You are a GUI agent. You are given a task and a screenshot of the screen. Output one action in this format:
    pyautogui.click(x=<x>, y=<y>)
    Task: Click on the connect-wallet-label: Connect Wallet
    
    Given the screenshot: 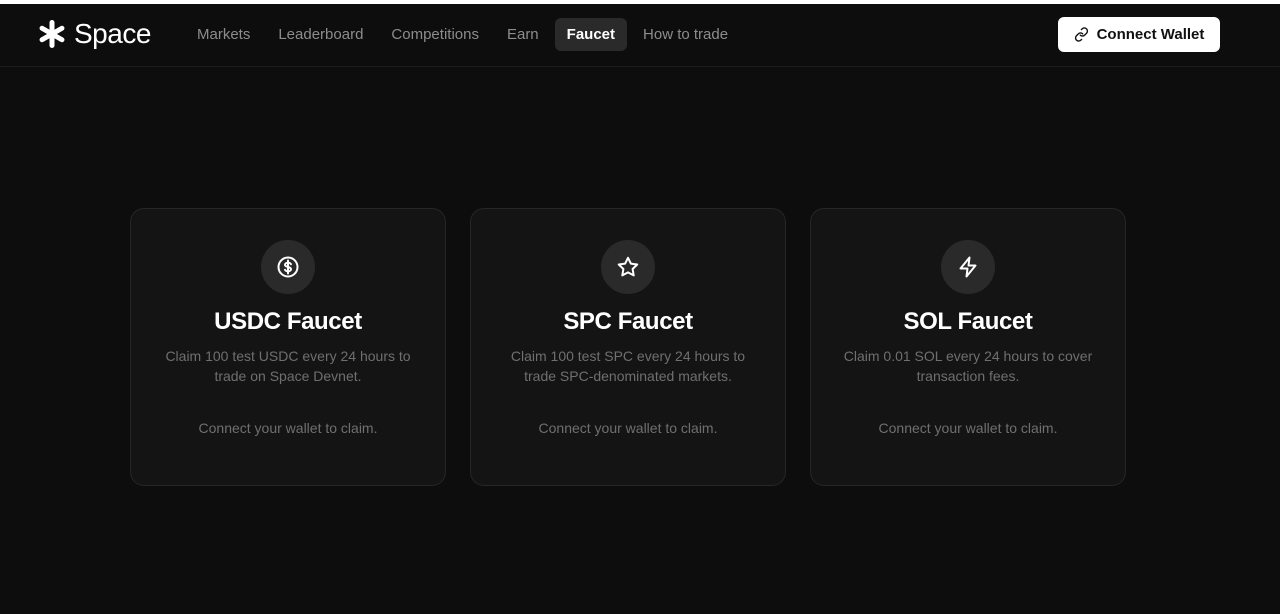 What is the action you would take?
    pyautogui.click(x=1150, y=34)
    